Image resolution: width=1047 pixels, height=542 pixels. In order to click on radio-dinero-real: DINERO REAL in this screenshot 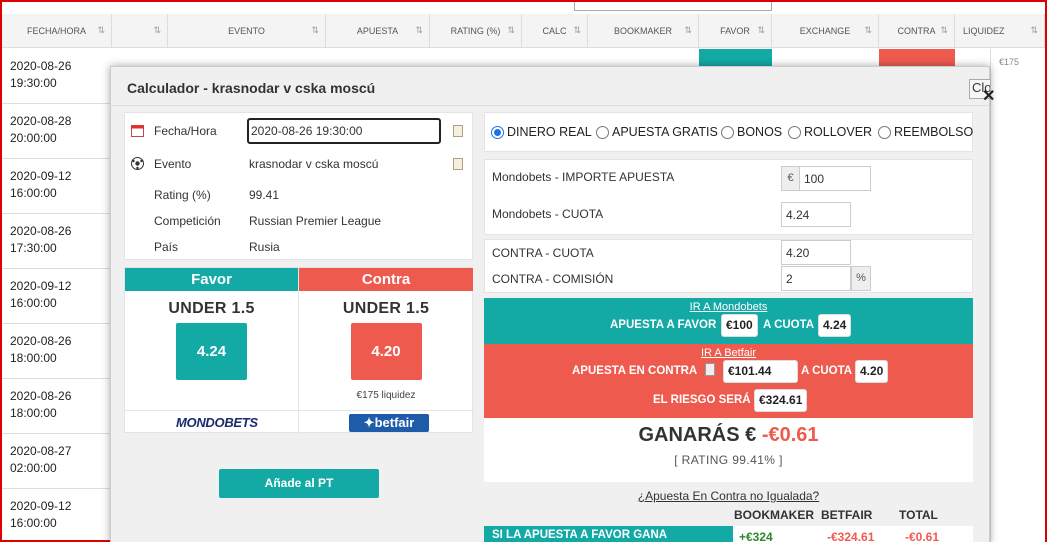, I will do `click(541, 132)`.